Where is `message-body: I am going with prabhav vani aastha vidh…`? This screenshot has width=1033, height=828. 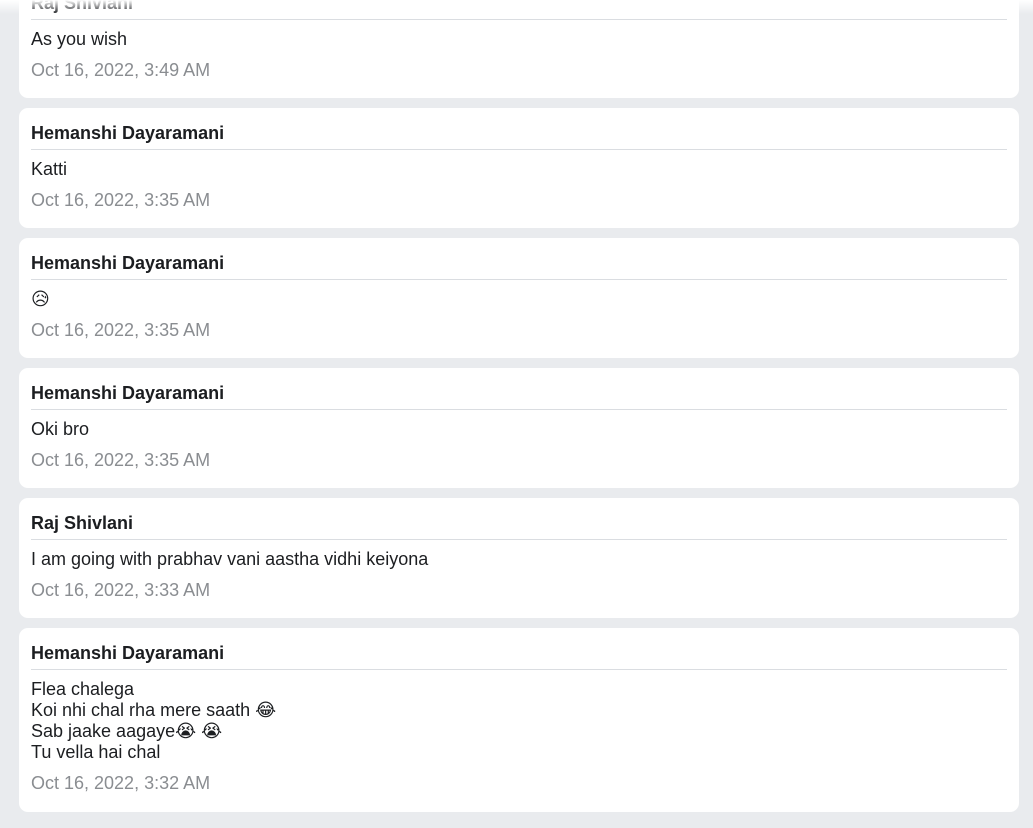 message-body: I am going with prabhav vani aastha vidh… is located at coordinates (519, 559).